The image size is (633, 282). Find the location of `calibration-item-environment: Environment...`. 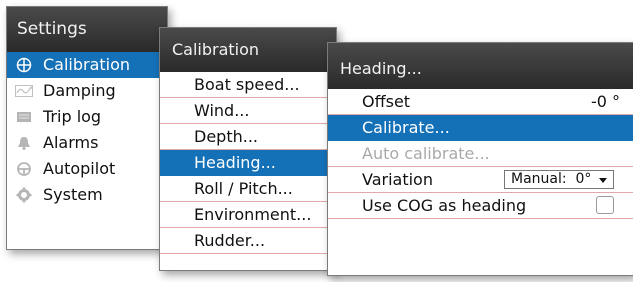

calibration-item-environment: Environment... is located at coordinates (248, 215).